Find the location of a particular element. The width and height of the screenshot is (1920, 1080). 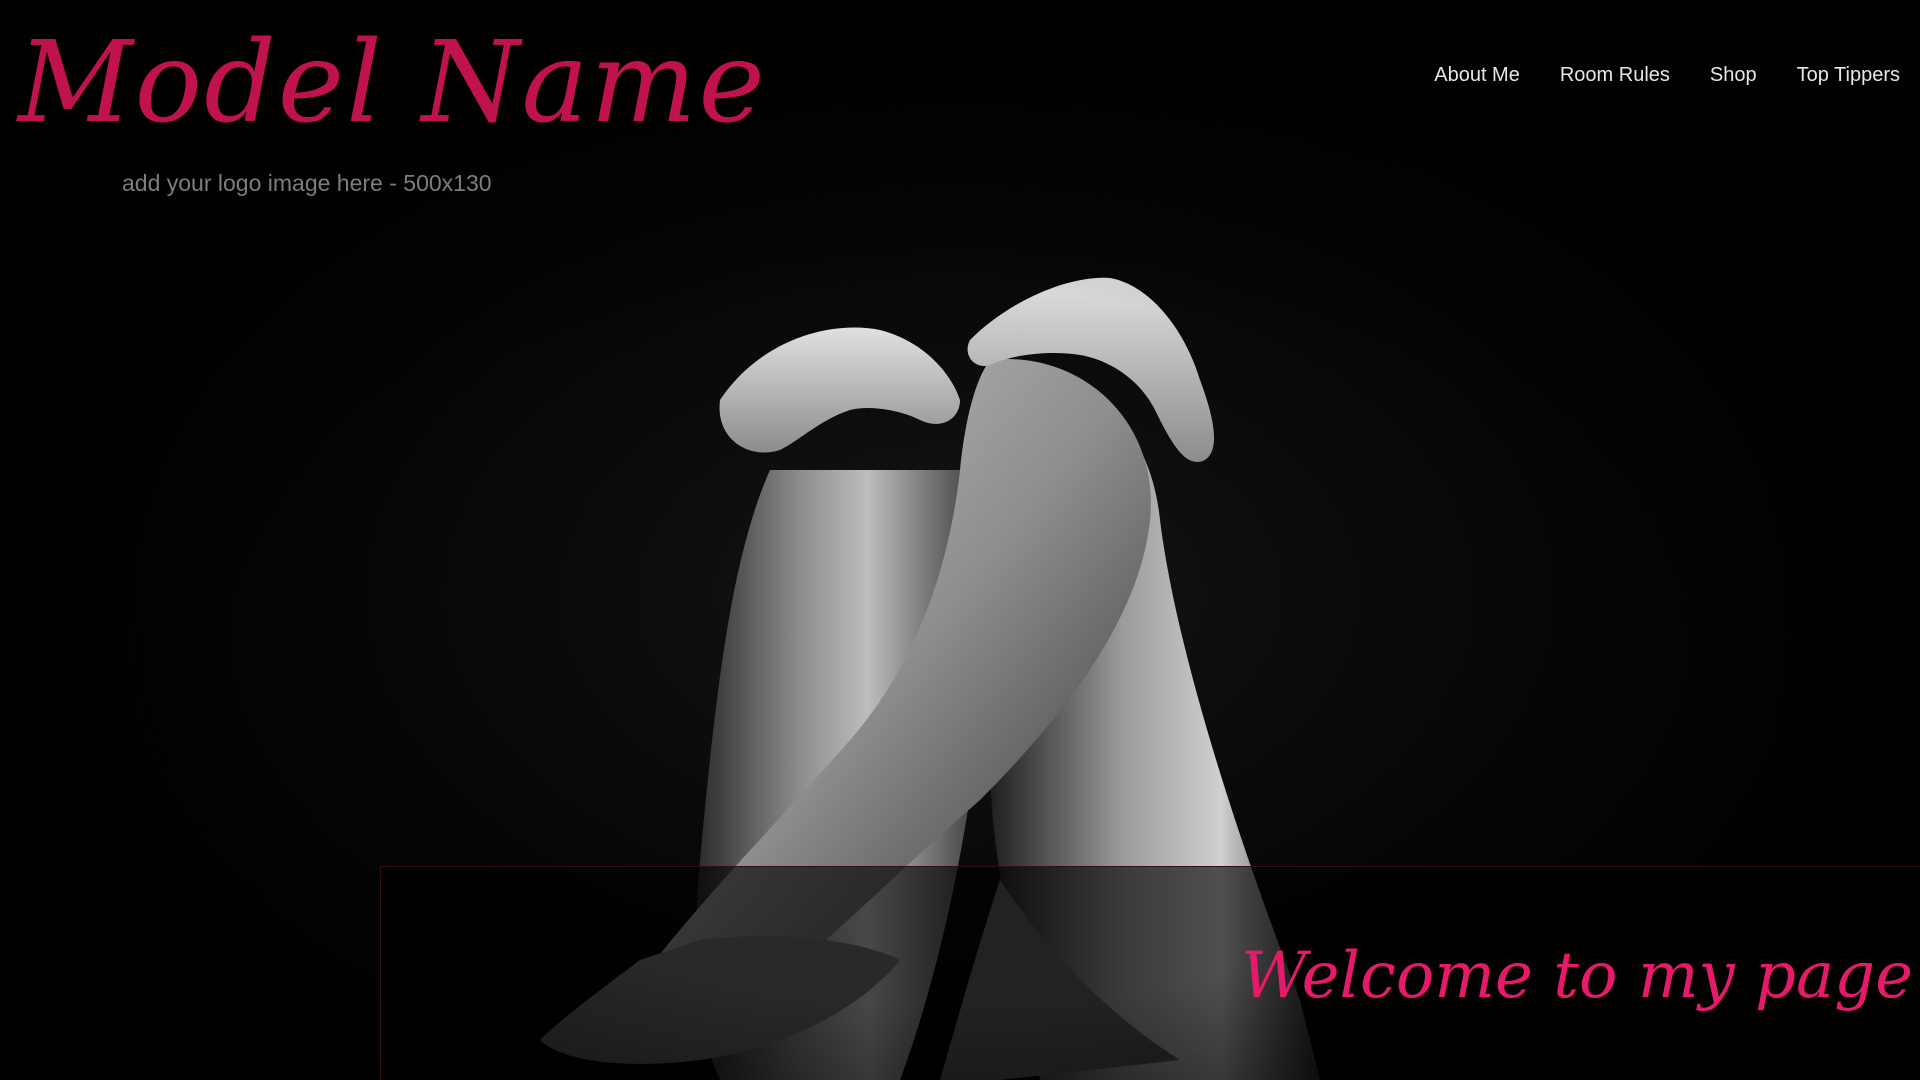

nav-item-shop: Shop is located at coordinates (1733, 75).